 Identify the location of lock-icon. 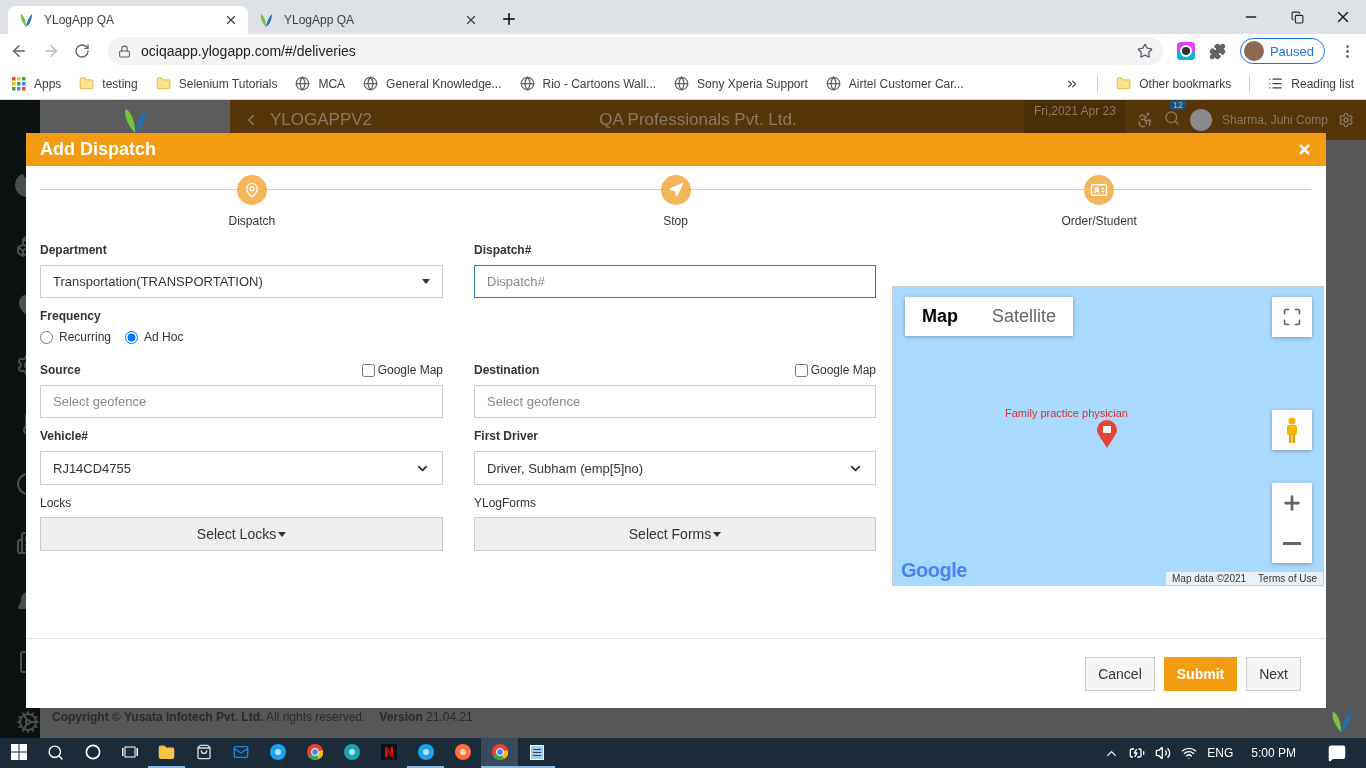
(124, 51).